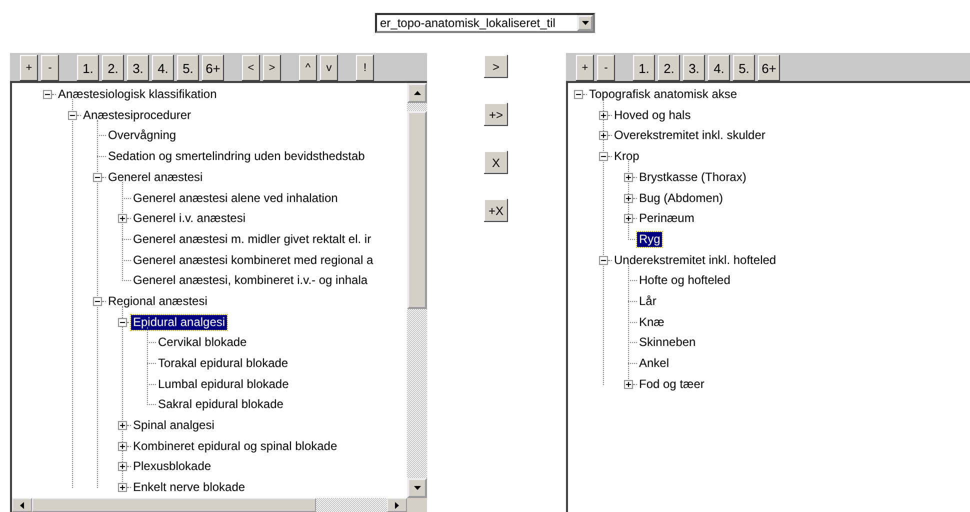  What do you see at coordinates (308, 68) in the screenshot?
I see `toolbar-button: ^` at bounding box center [308, 68].